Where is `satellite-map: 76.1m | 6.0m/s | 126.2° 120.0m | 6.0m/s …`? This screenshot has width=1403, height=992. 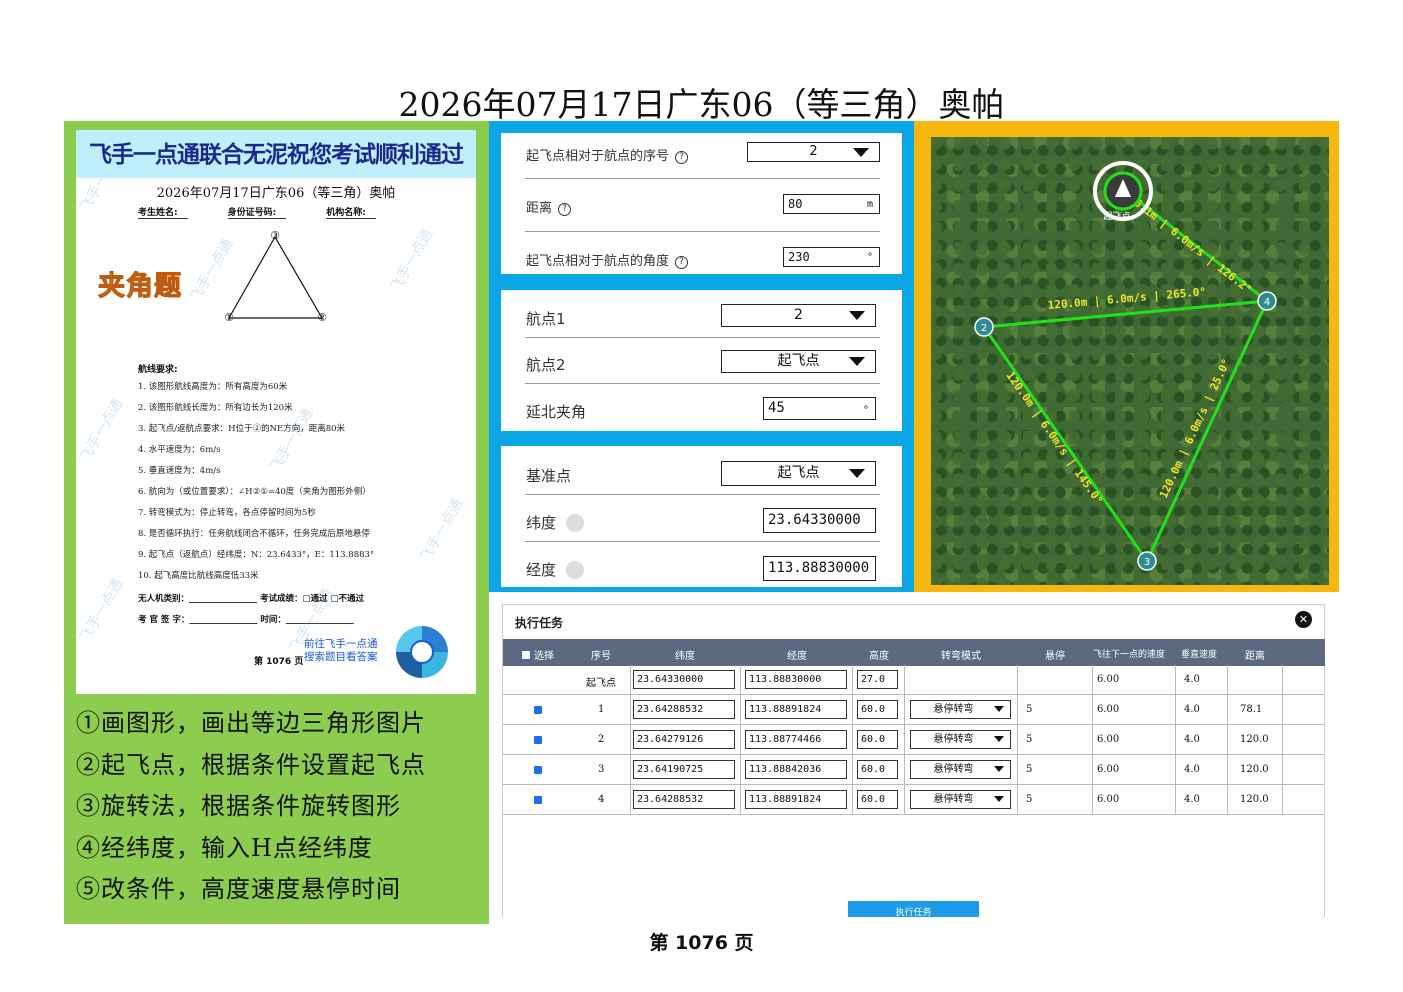
satellite-map: 76.1m | 6.0m/s | 126.2° 120.0m | 6.0m/s … is located at coordinates (1130, 361).